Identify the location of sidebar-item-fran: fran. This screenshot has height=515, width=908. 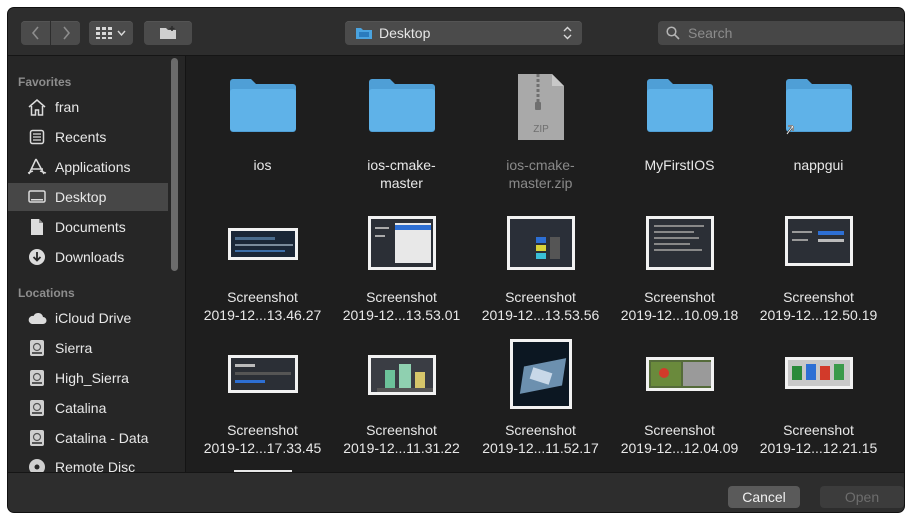
(88, 107).